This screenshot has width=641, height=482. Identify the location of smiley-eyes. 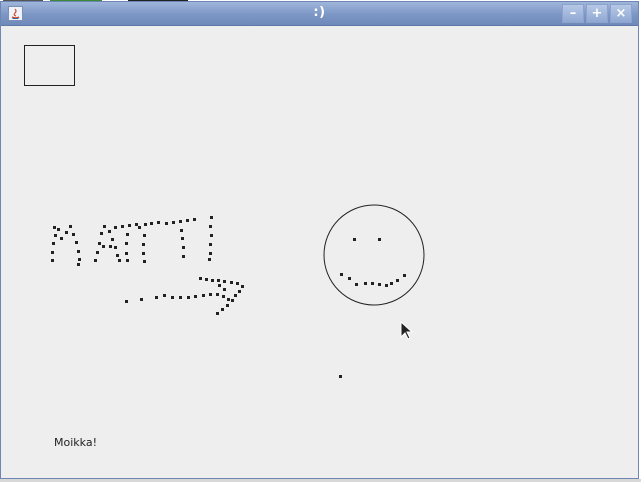
(367, 239).